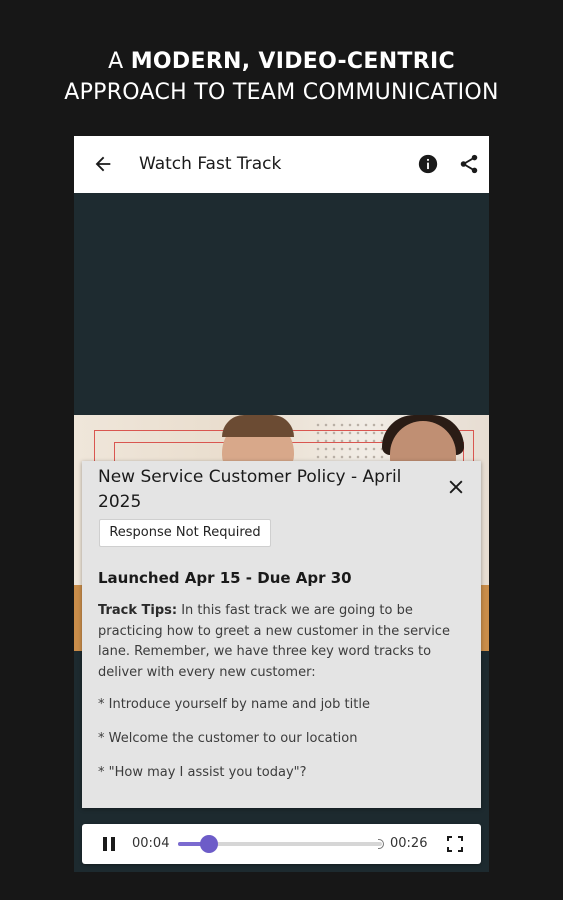  Describe the element at coordinates (250, 489) in the screenshot. I see `card-title: New Service Customer Policy - April 2025` at that location.